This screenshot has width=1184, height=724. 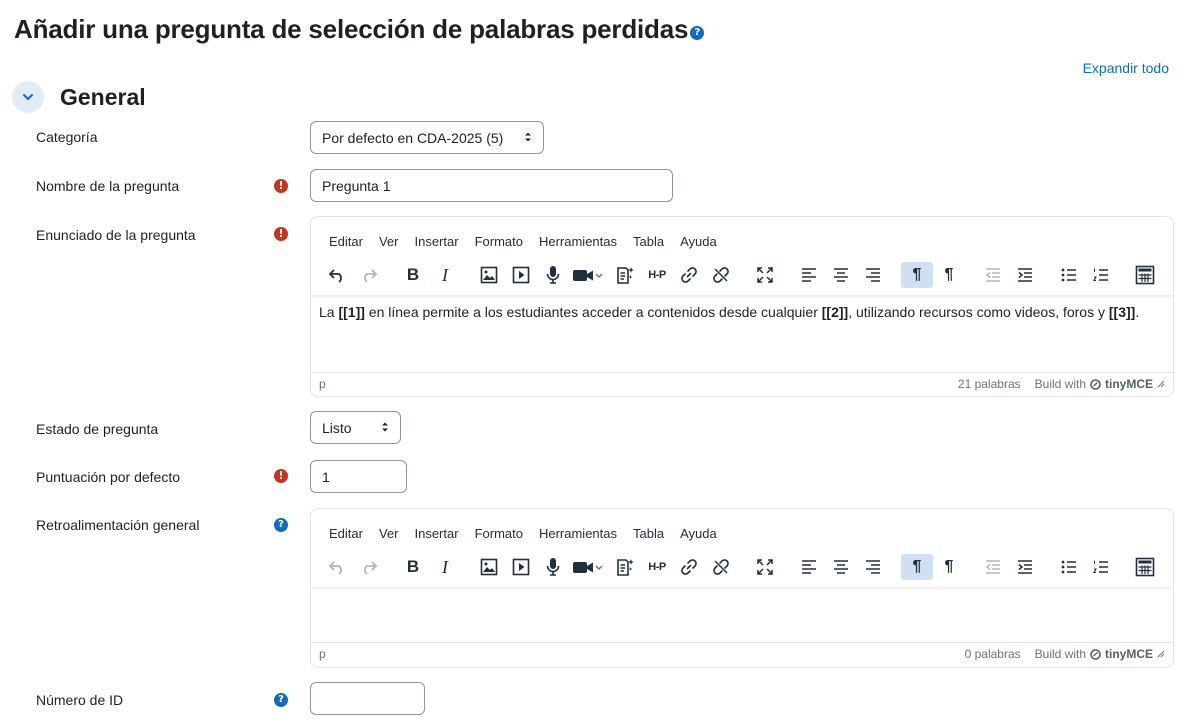 What do you see at coordinates (67, 137) in the screenshot?
I see `category-label: Categoría` at bounding box center [67, 137].